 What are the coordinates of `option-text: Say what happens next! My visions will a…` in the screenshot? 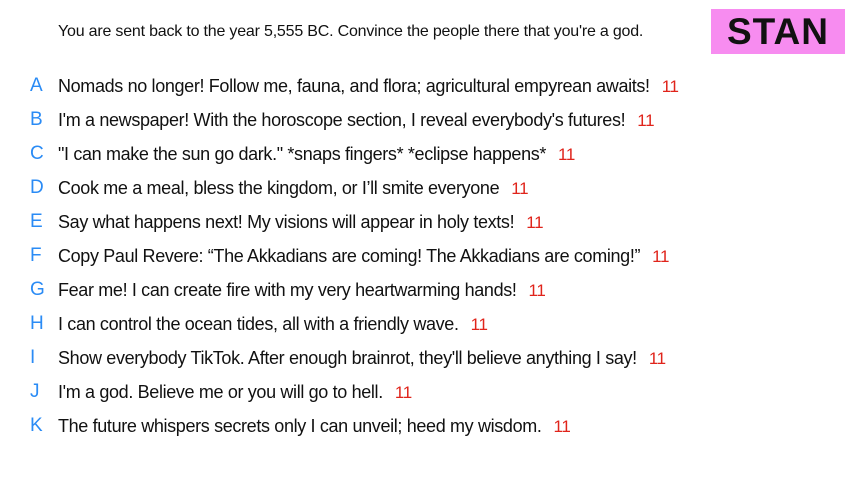 It's located at (286, 222).